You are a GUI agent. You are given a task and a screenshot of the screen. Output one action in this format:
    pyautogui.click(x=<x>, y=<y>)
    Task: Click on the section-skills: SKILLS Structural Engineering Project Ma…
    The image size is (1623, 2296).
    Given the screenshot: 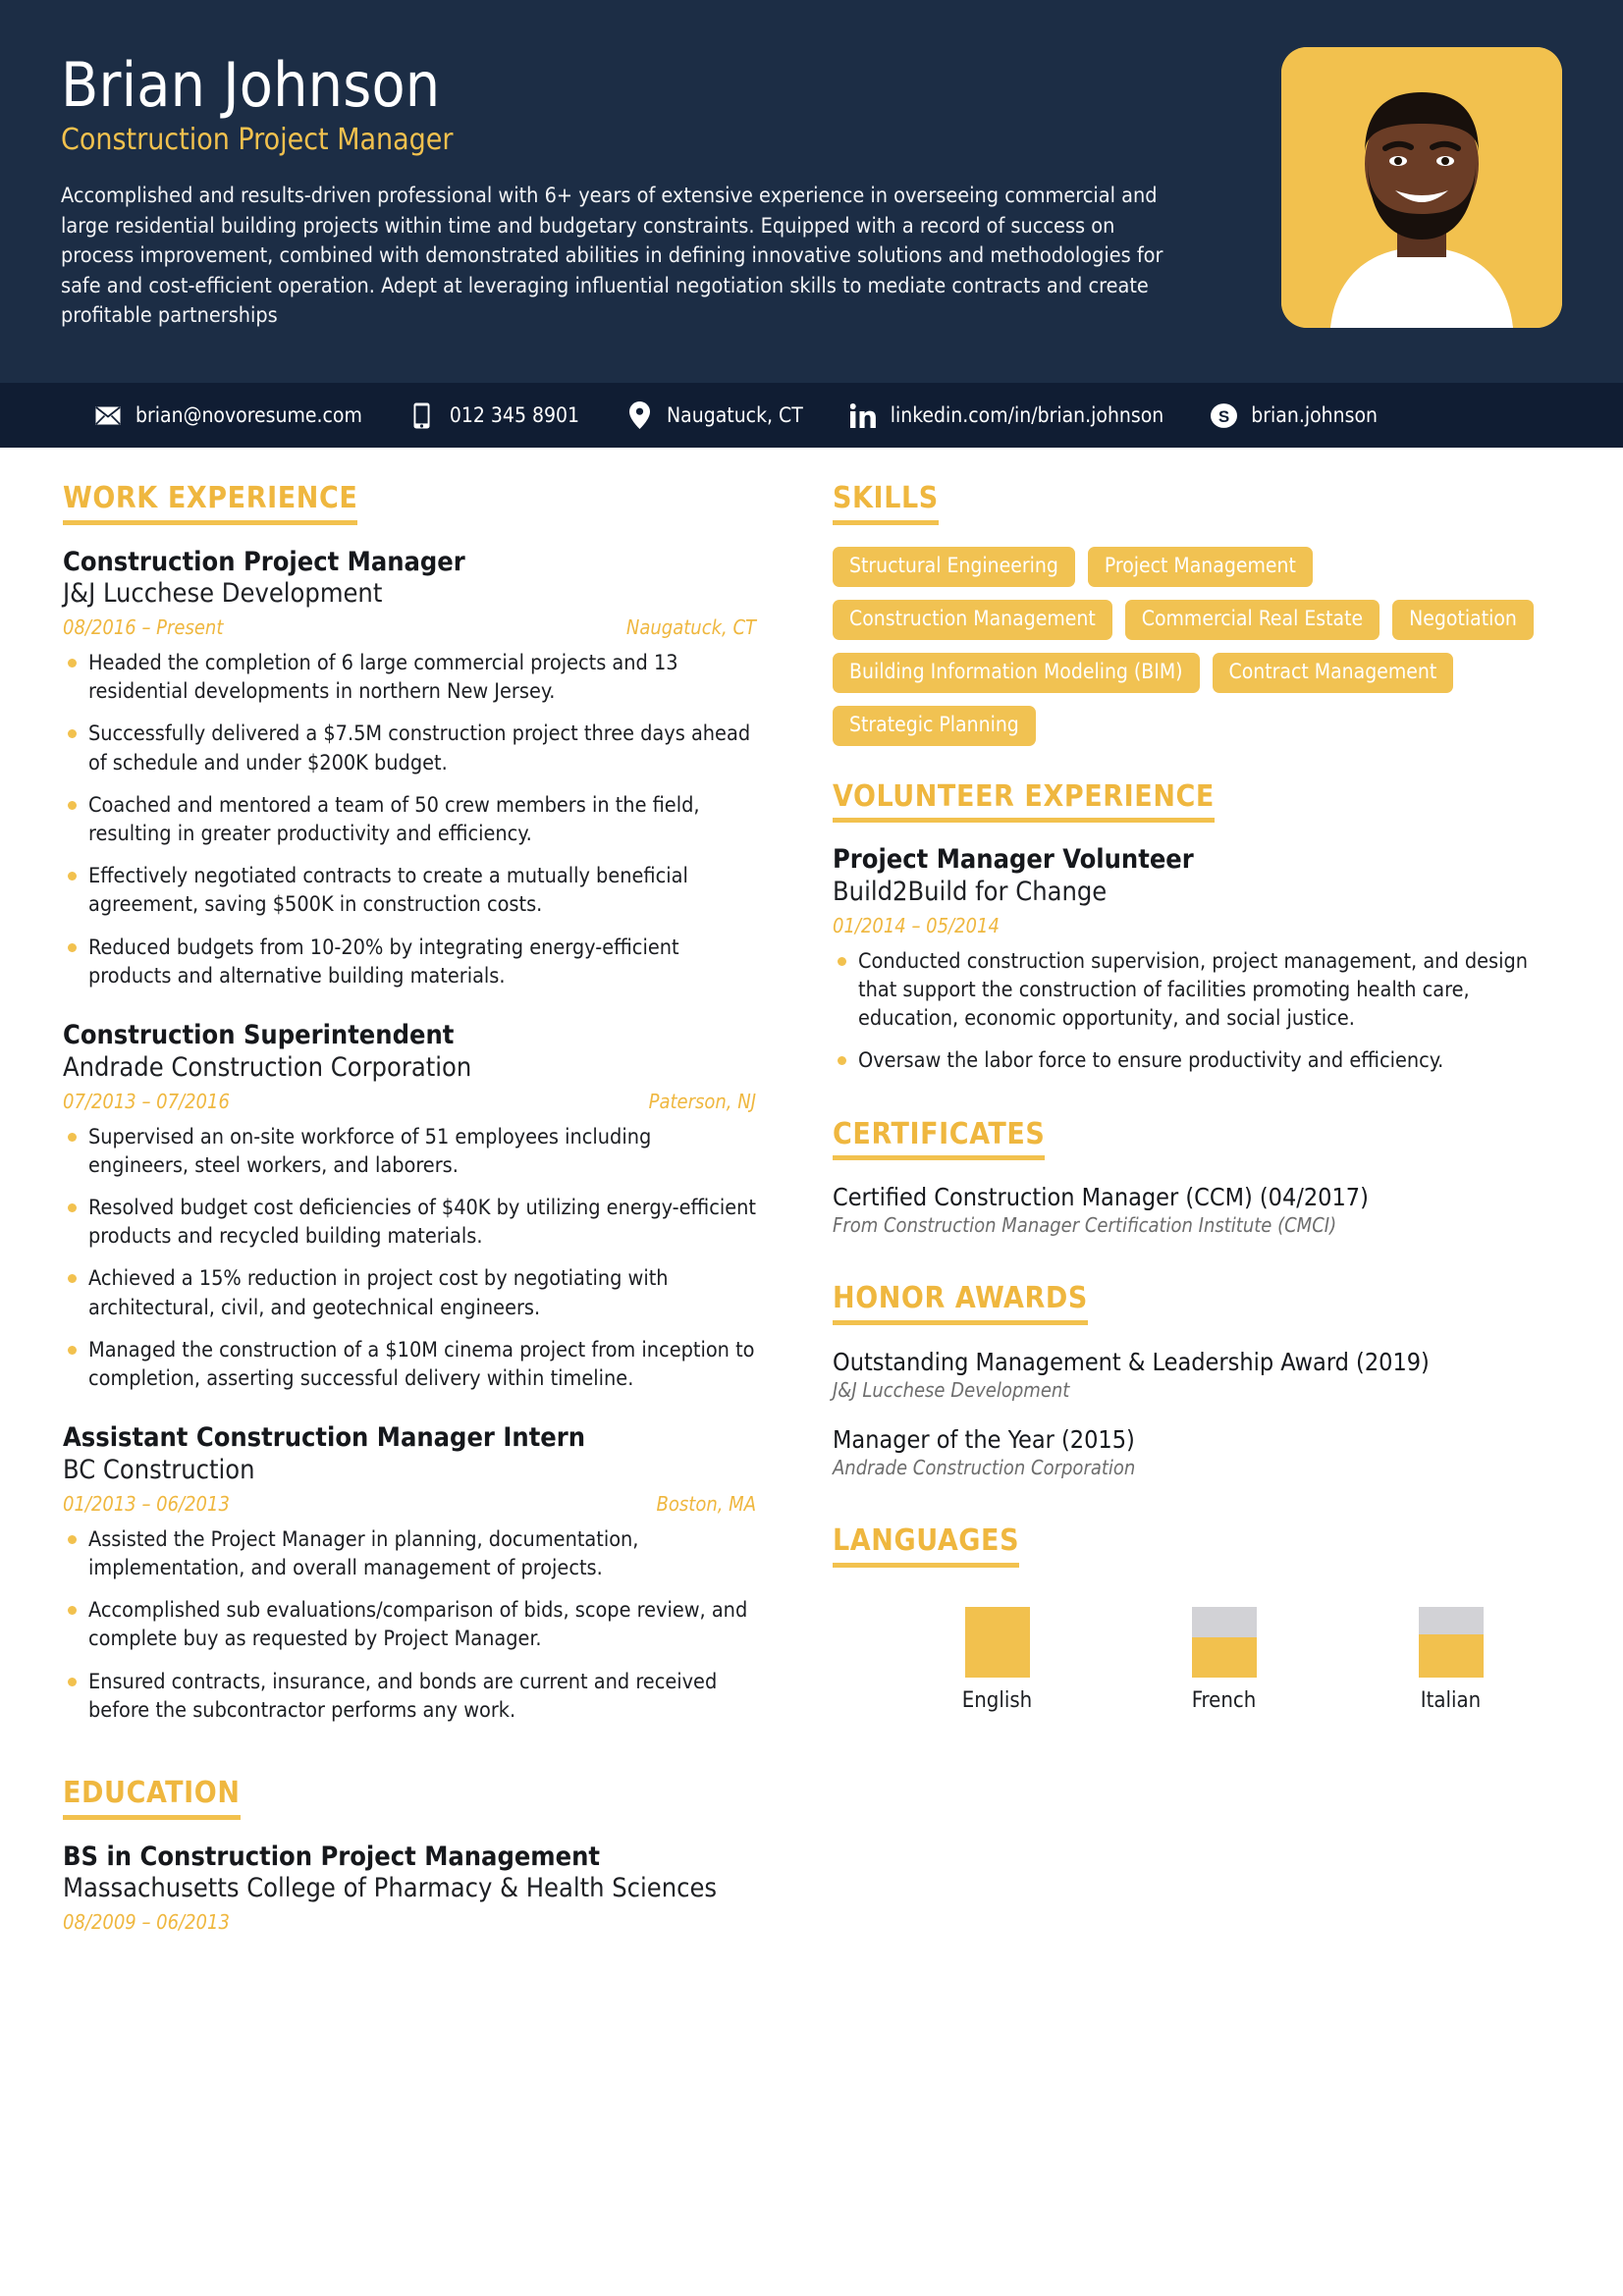 What is the action you would take?
    pyautogui.click(x=1198, y=614)
    